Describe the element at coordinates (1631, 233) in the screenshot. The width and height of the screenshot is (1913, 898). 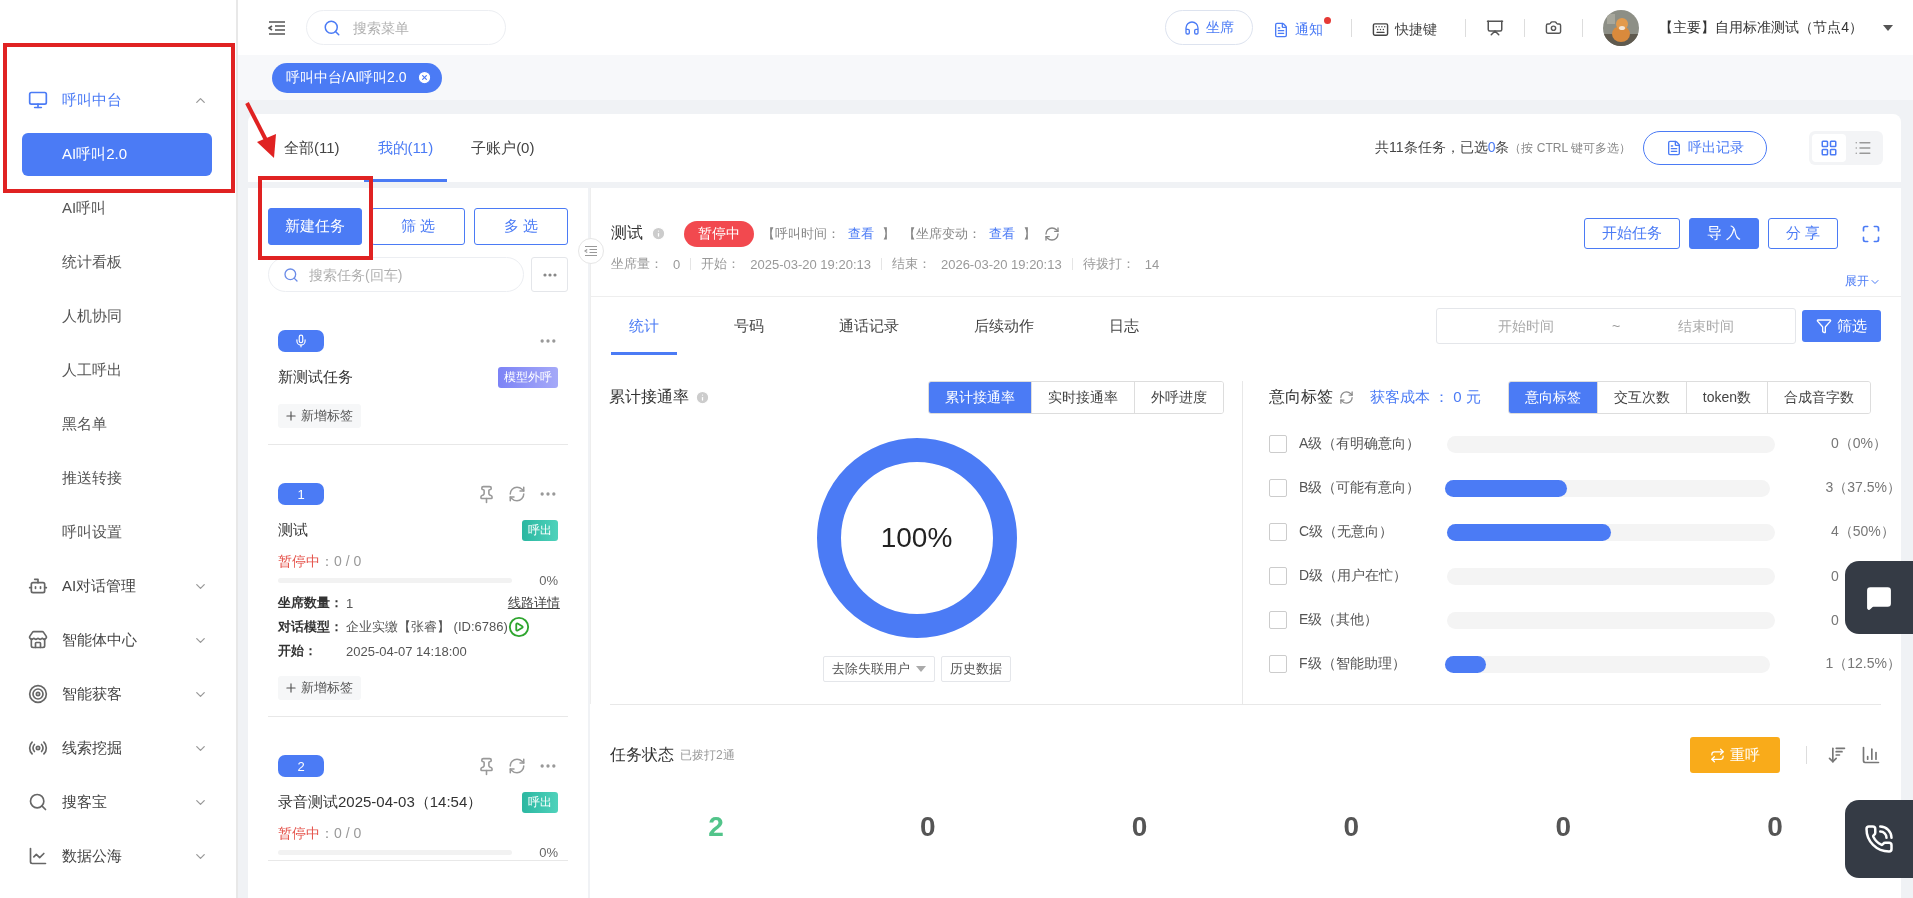
I see `action-button: 开始任务` at that location.